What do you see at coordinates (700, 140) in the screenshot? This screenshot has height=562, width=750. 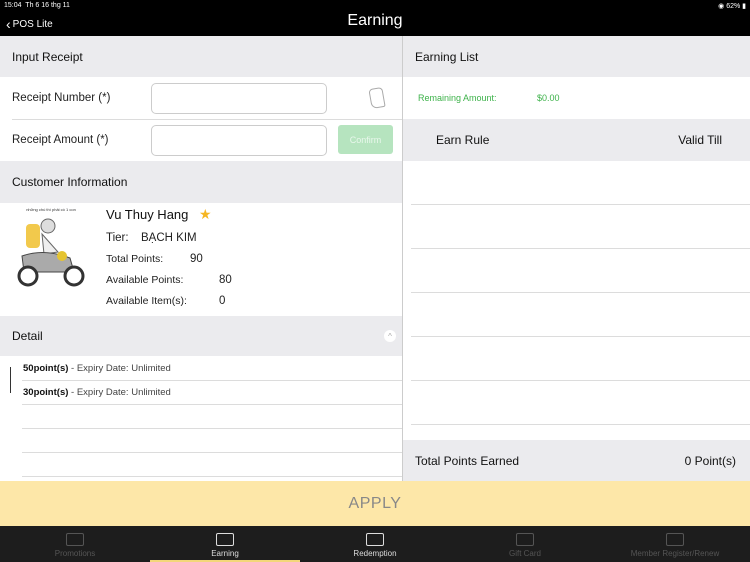 I see `col-valid-till: Valid Till` at bounding box center [700, 140].